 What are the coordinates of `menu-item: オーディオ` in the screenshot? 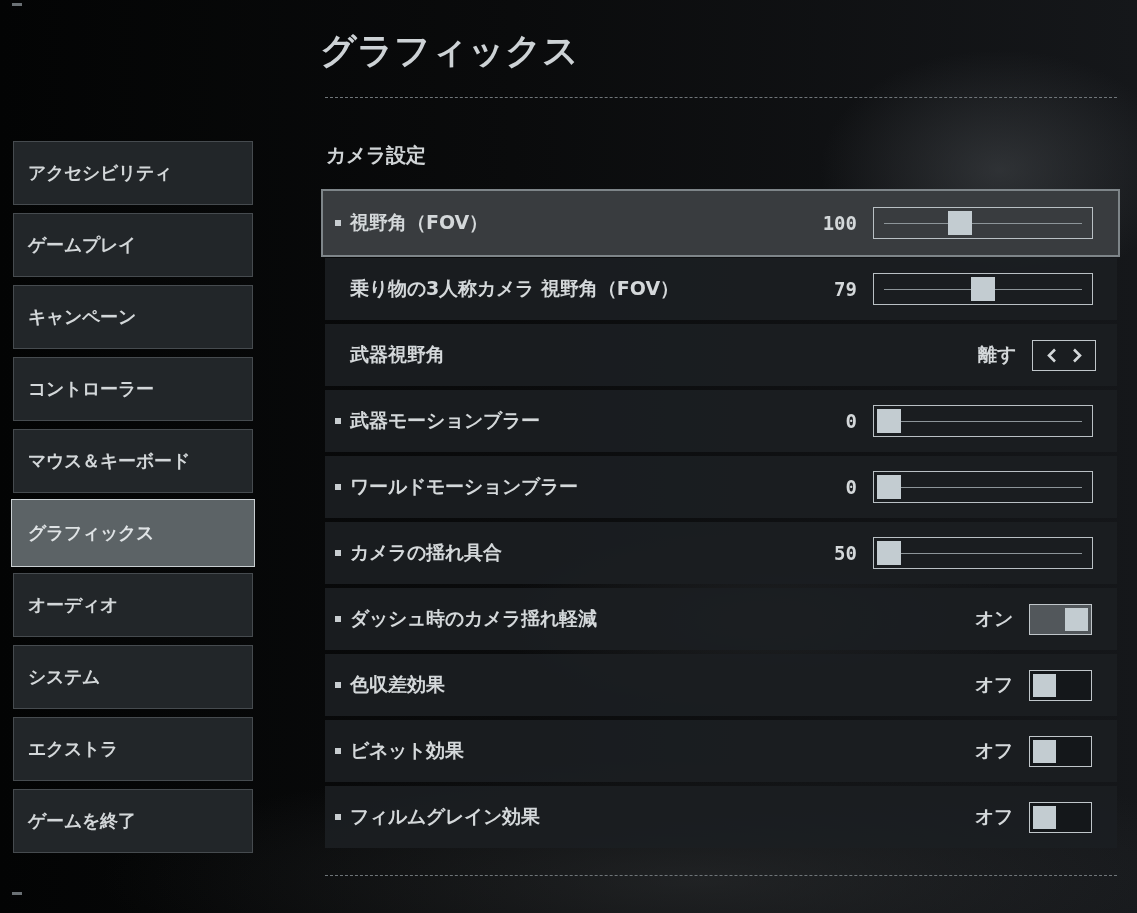 It's located at (133, 605).